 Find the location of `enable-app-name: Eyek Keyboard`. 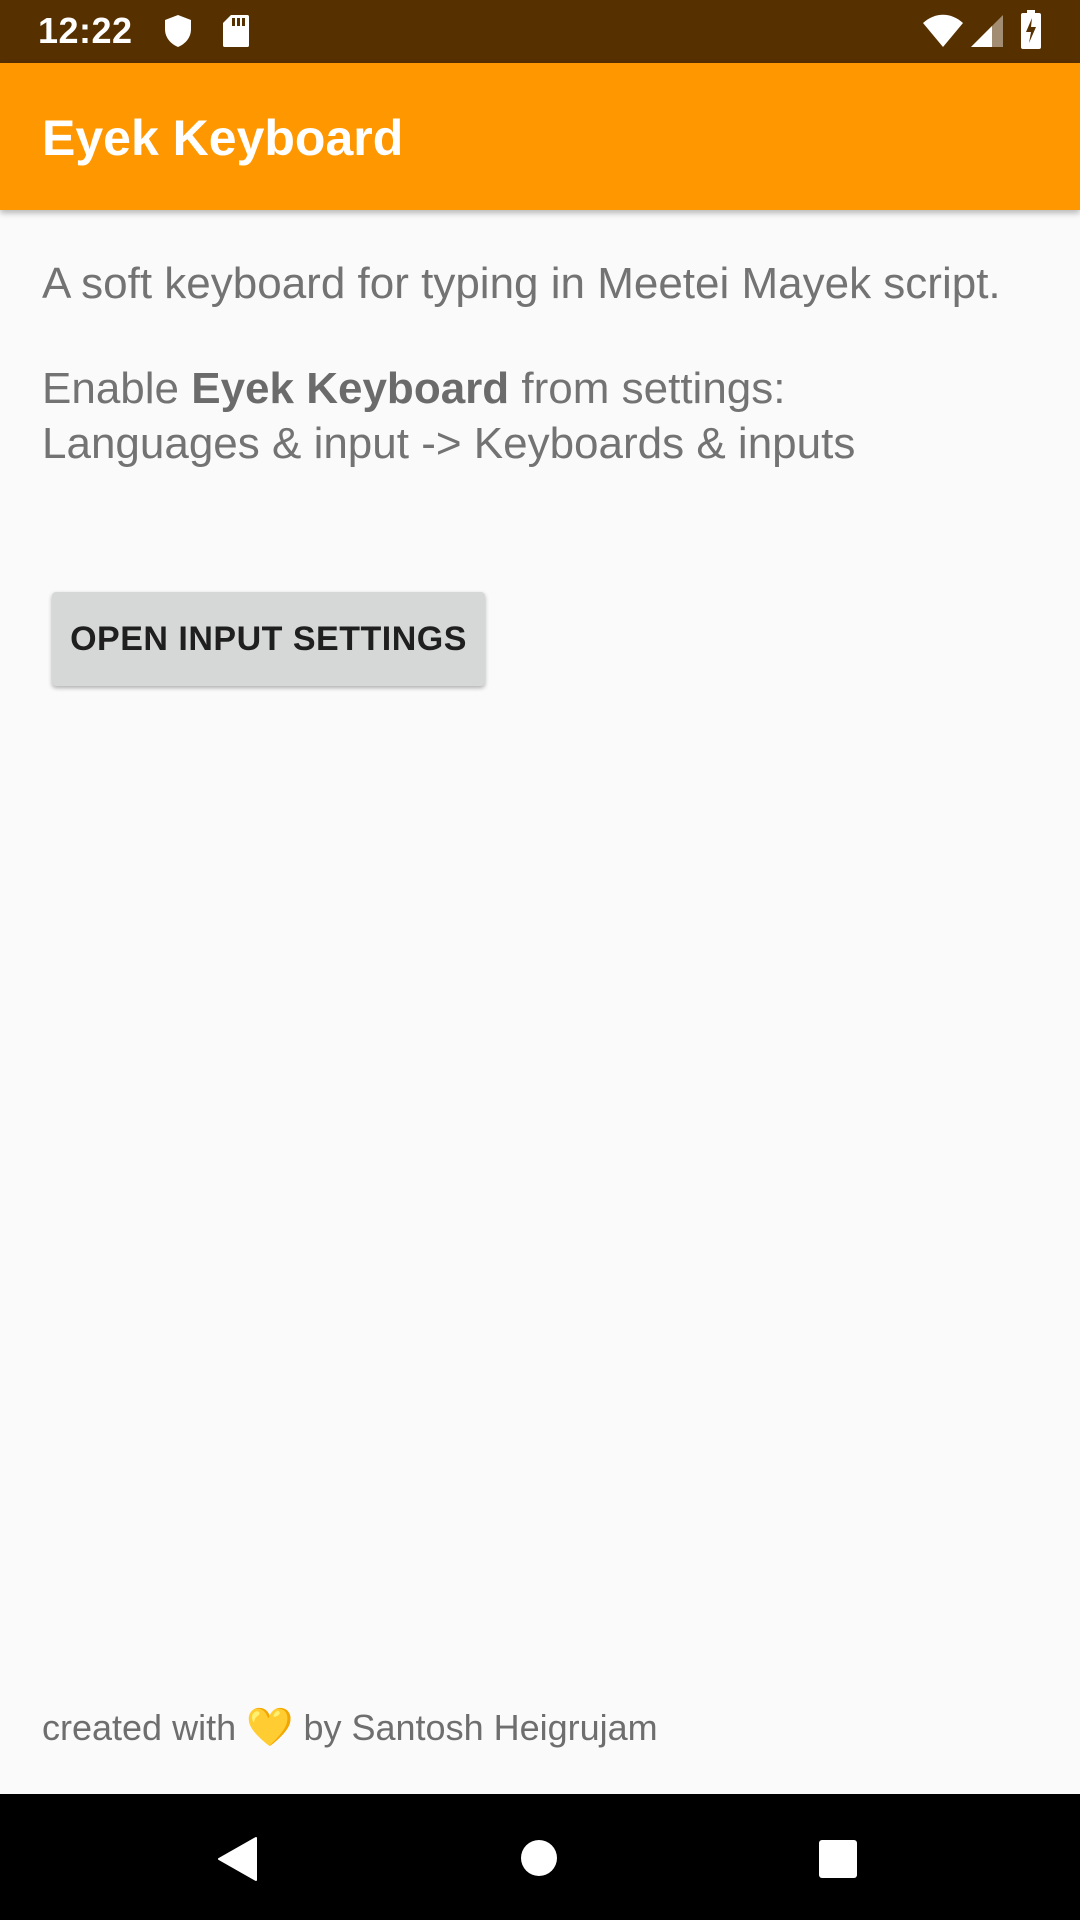

enable-app-name: Eyek Keyboard is located at coordinates (350, 388).